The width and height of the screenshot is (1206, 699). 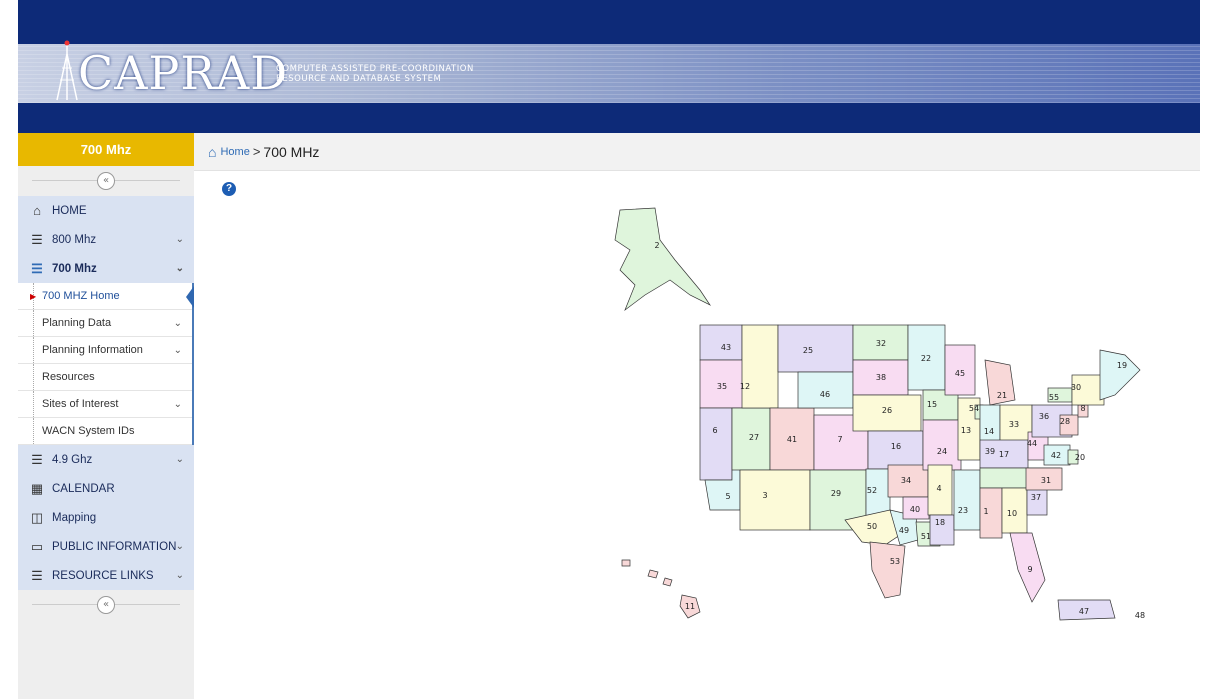 I want to click on region-label: 16, so click(x=896, y=446).